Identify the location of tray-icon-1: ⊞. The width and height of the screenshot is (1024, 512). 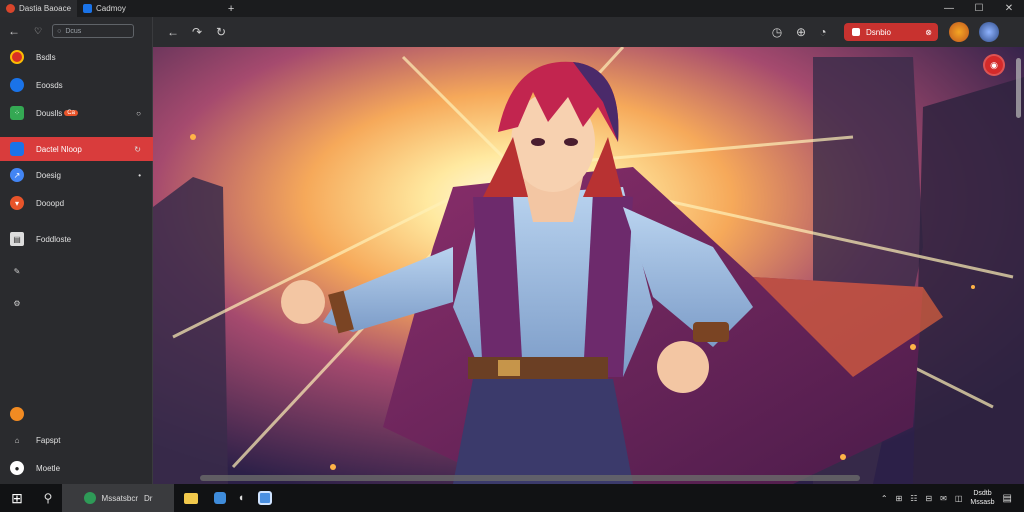
(899, 498).